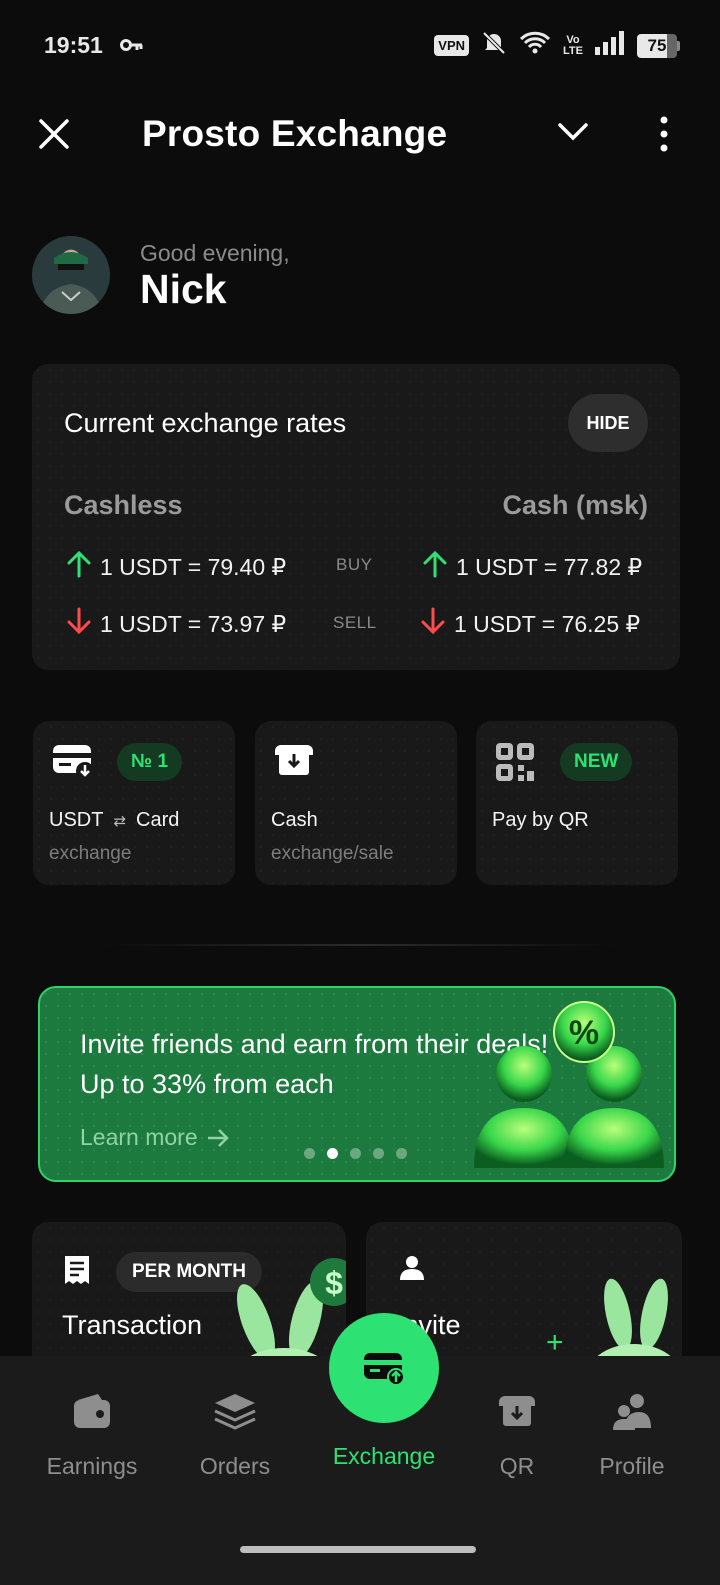 The height and width of the screenshot is (1585, 720). What do you see at coordinates (535, 45) in the screenshot?
I see `wifi-icon` at bounding box center [535, 45].